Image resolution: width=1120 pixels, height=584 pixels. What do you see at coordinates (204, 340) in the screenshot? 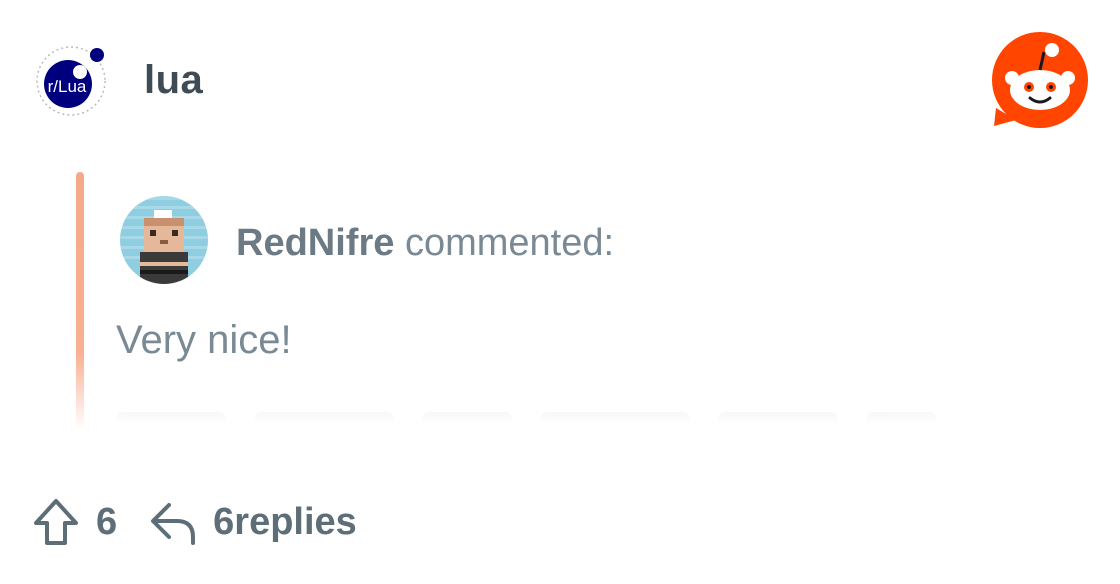
I see `comment-body: Very nice!` at bounding box center [204, 340].